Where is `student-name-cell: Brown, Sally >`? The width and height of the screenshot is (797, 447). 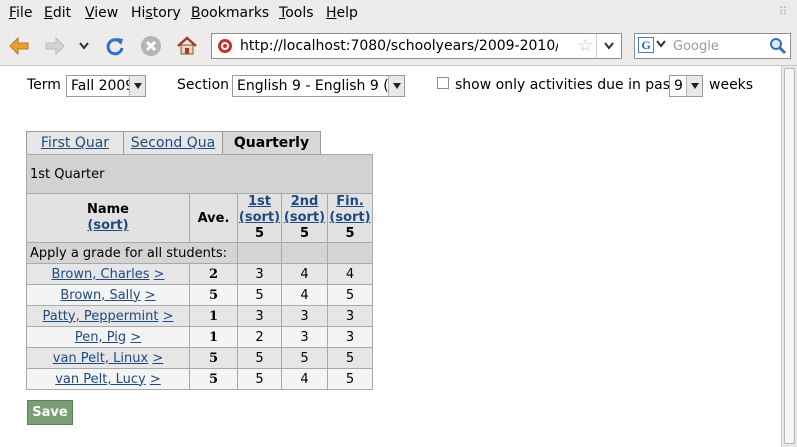
student-name-cell: Brown, Sally > is located at coordinates (108, 295).